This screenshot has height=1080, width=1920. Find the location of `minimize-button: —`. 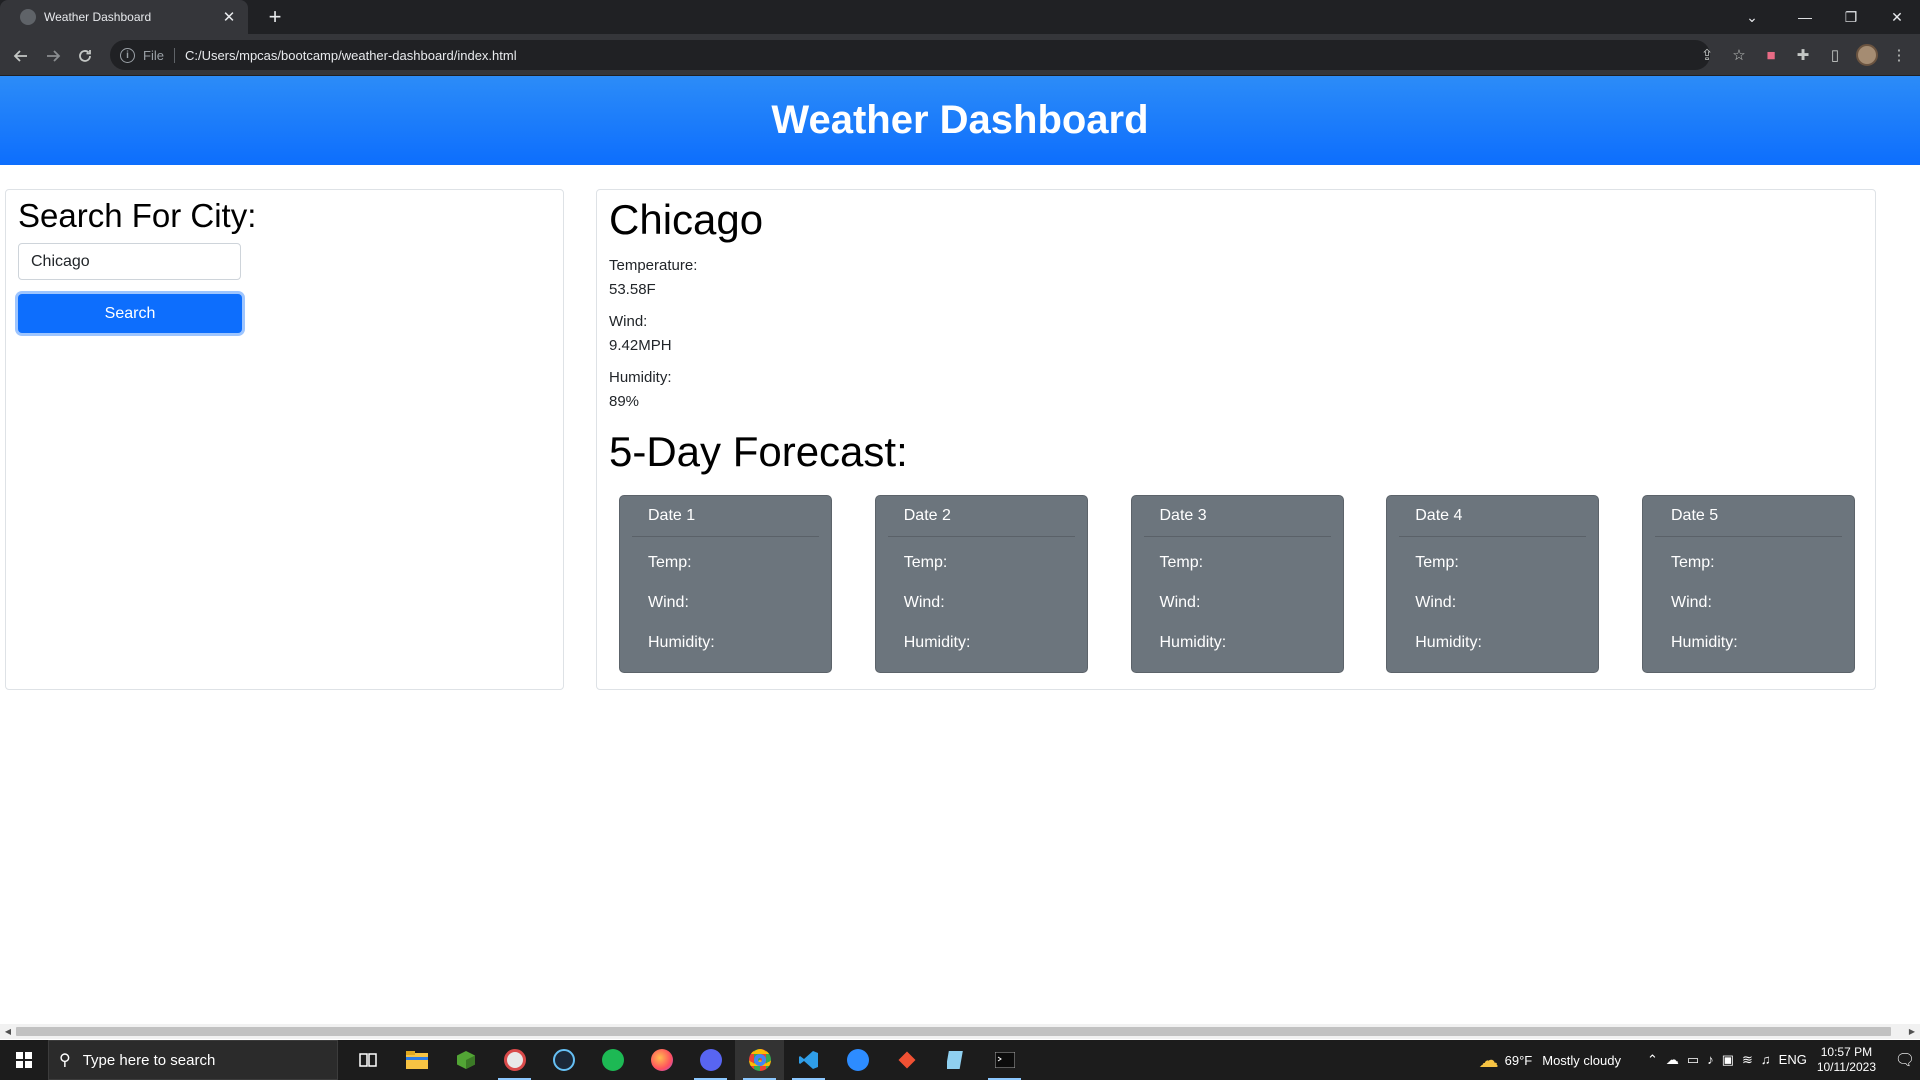

minimize-button: — is located at coordinates (1805, 17).